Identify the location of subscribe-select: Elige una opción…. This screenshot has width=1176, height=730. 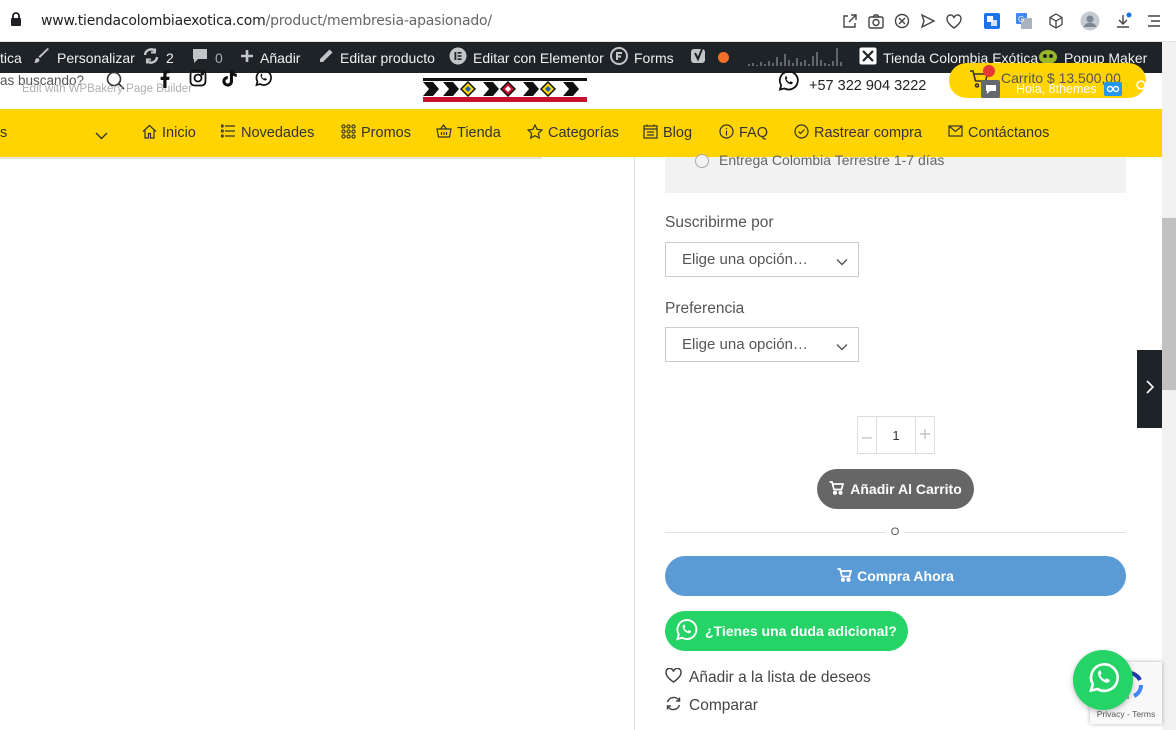
(762, 259).